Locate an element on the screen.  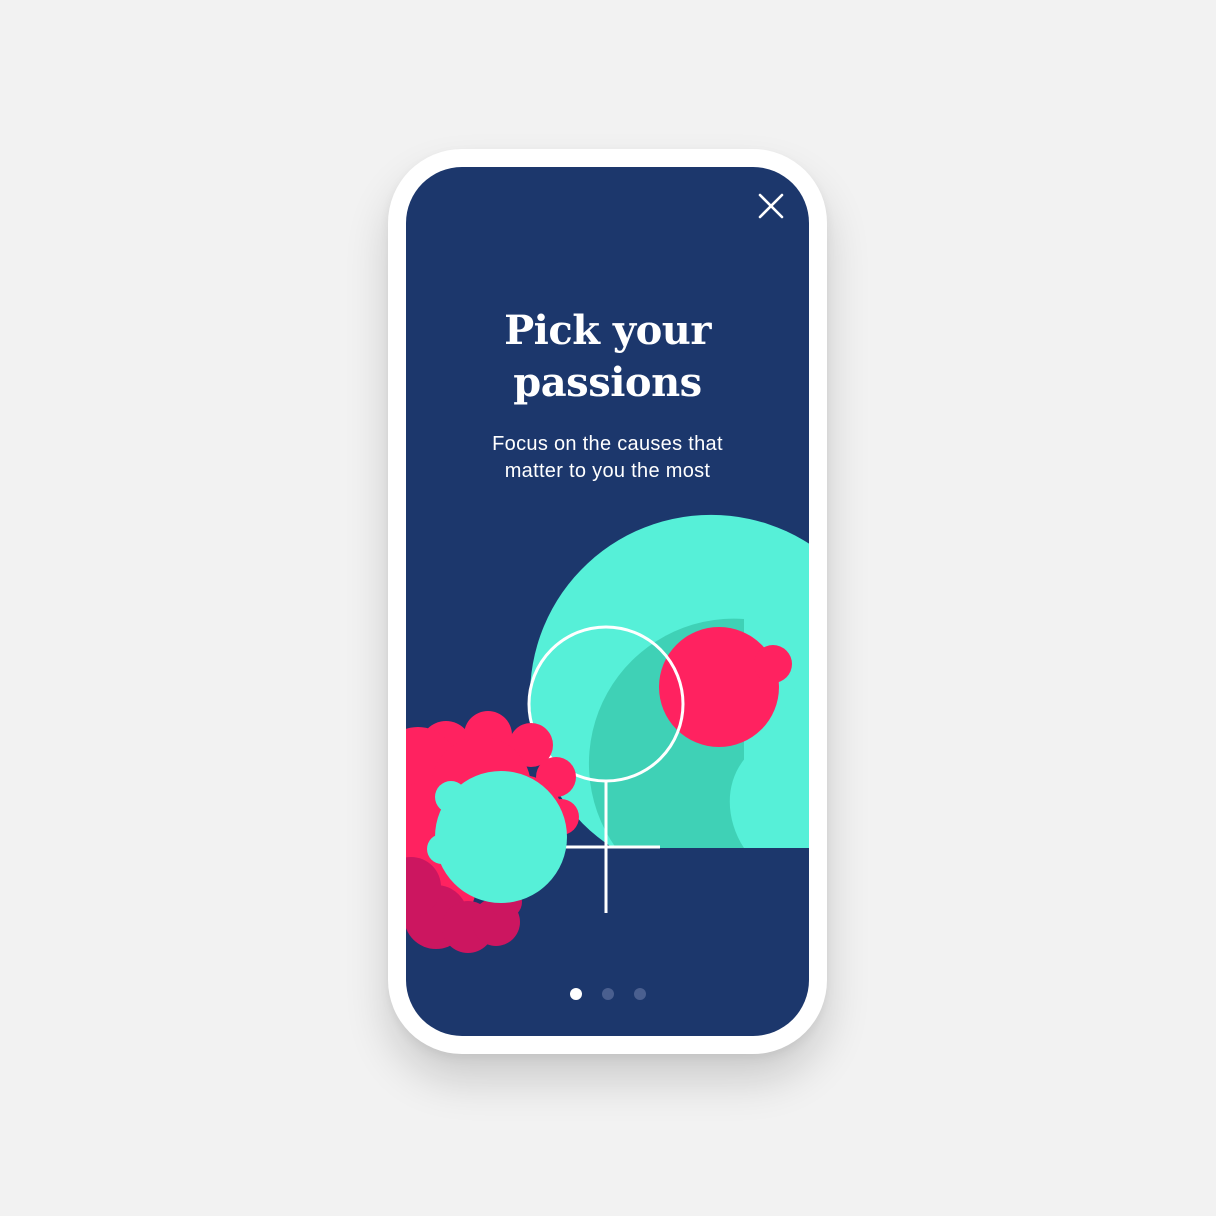
close-button is located at coordinates (771, 206).